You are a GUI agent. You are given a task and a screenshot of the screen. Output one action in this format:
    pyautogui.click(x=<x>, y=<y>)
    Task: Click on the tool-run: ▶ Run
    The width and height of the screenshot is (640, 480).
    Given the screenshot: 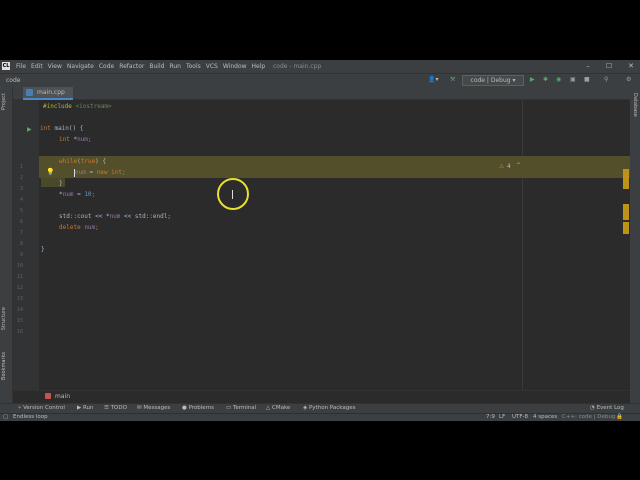 What is the action you would take?
    pyautogui.click(x=85, y=408)
    